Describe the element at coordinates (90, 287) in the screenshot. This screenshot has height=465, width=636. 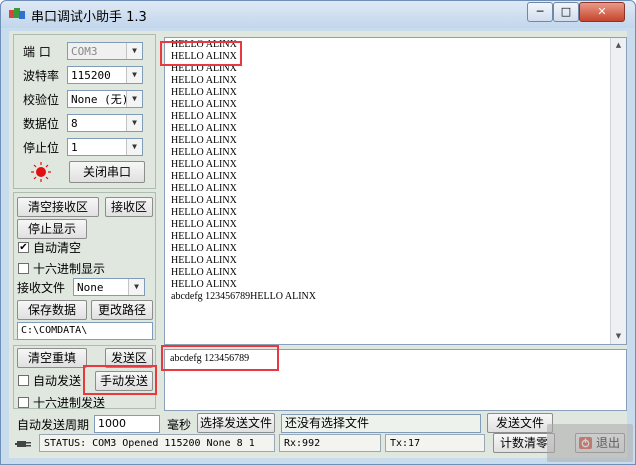
I see `rx-file-value: None` at that location.